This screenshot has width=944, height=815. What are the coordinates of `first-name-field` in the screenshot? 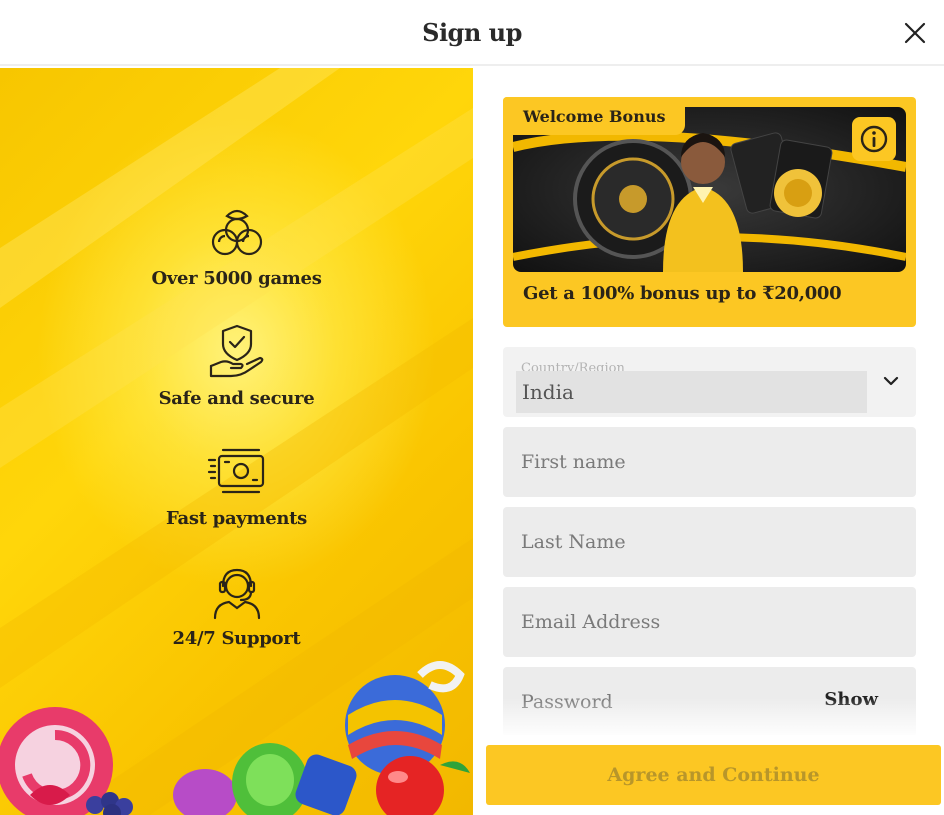 It's located at (709, 462).